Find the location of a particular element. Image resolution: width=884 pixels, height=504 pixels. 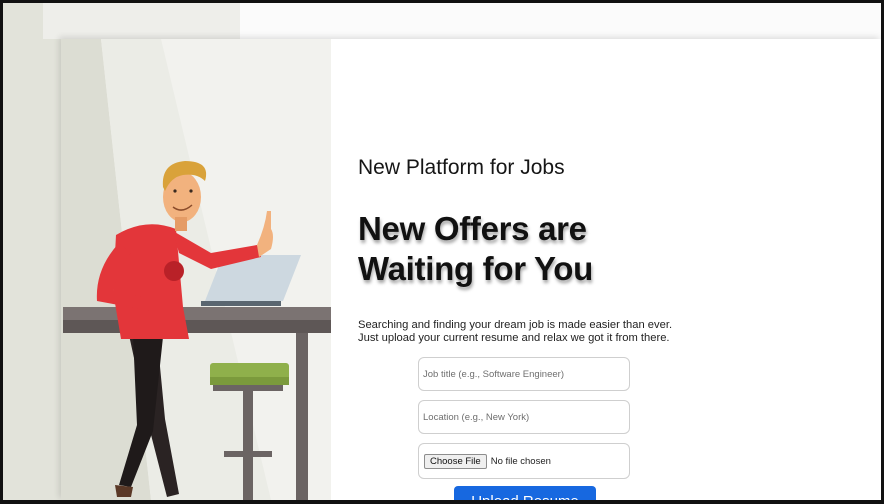

desk-top is located at coordinates (197, 313).